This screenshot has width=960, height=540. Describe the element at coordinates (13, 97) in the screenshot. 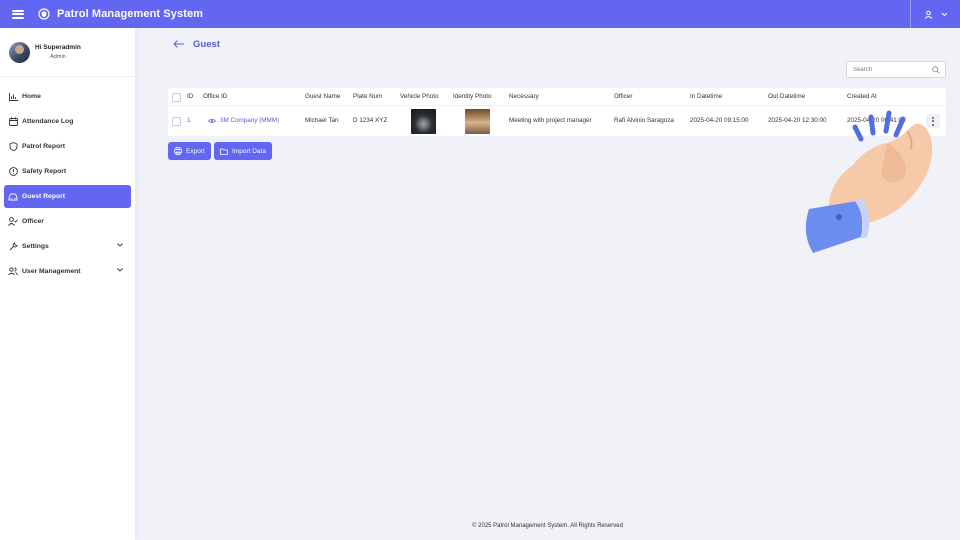

I see `chart-icon` at that location.